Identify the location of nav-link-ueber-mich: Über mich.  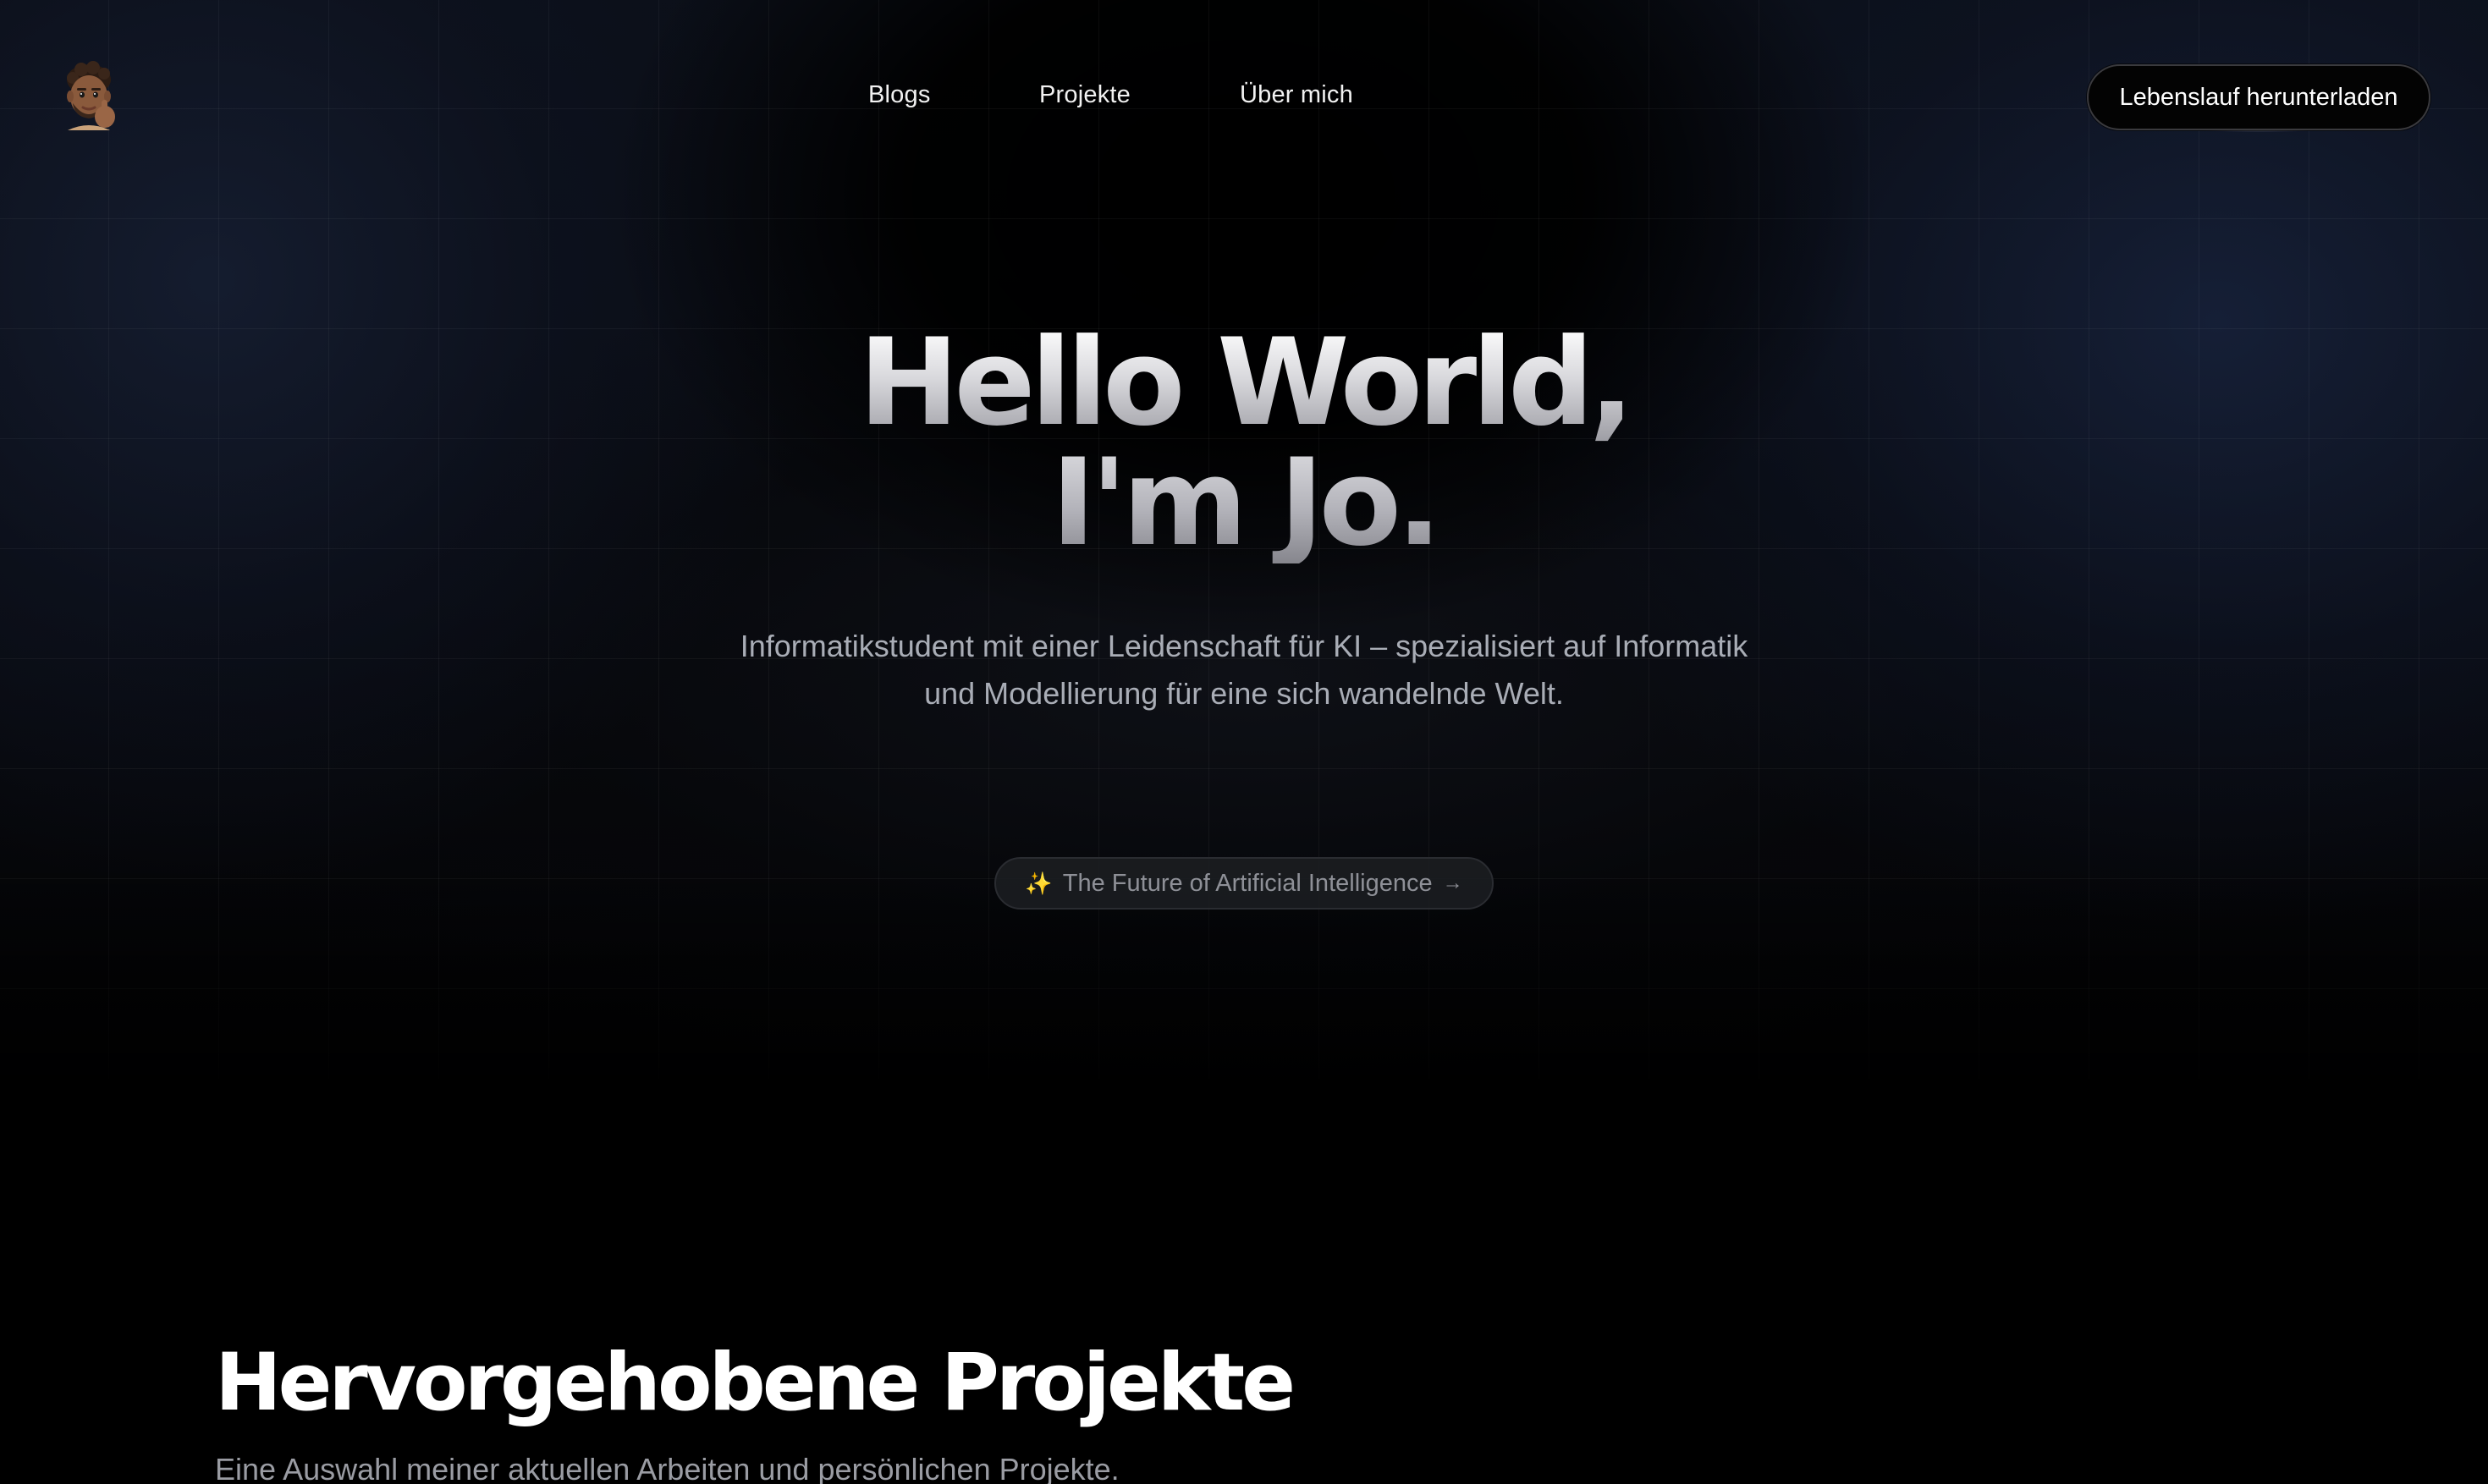
(1296, 95).